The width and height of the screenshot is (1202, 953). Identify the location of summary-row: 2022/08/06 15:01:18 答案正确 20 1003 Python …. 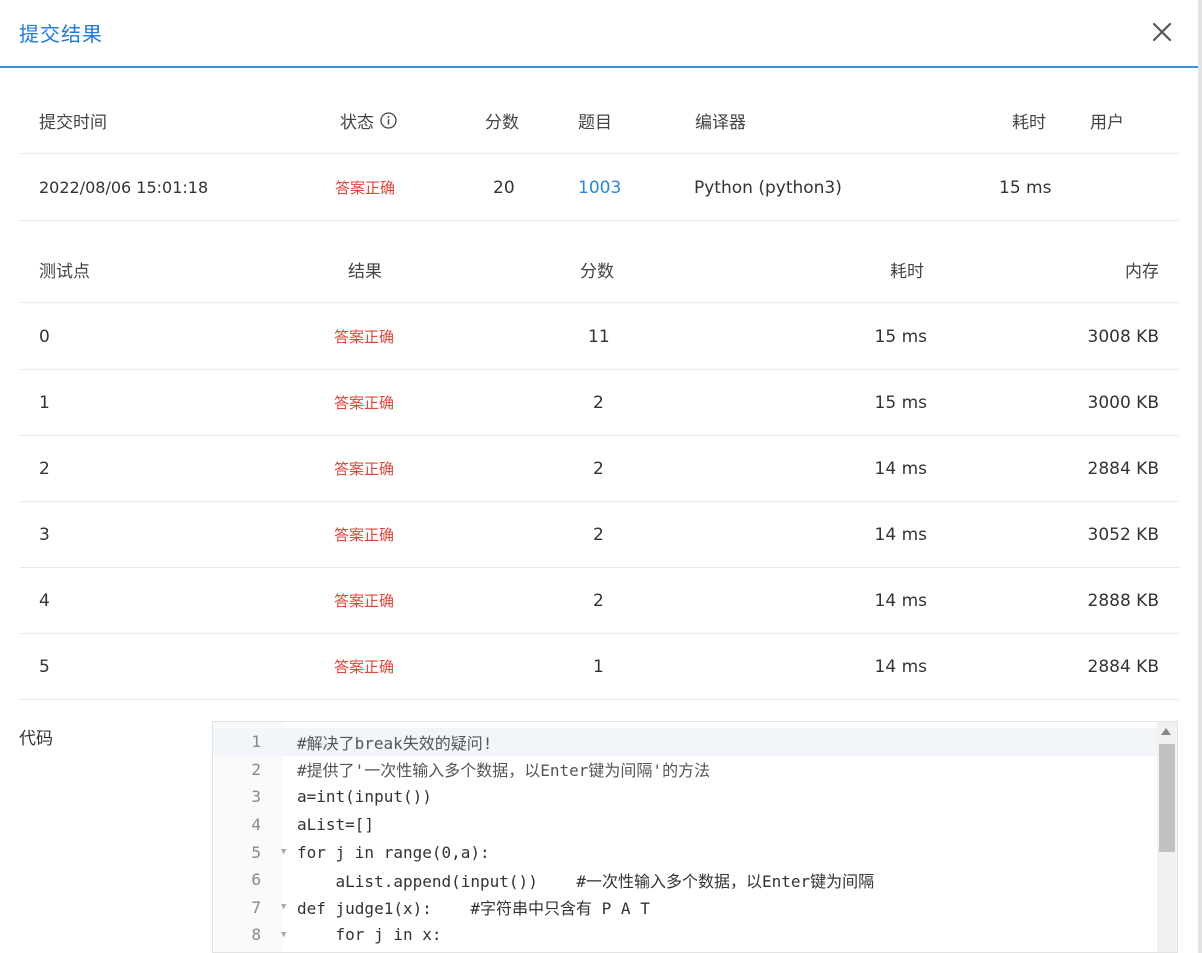
(599, 188).